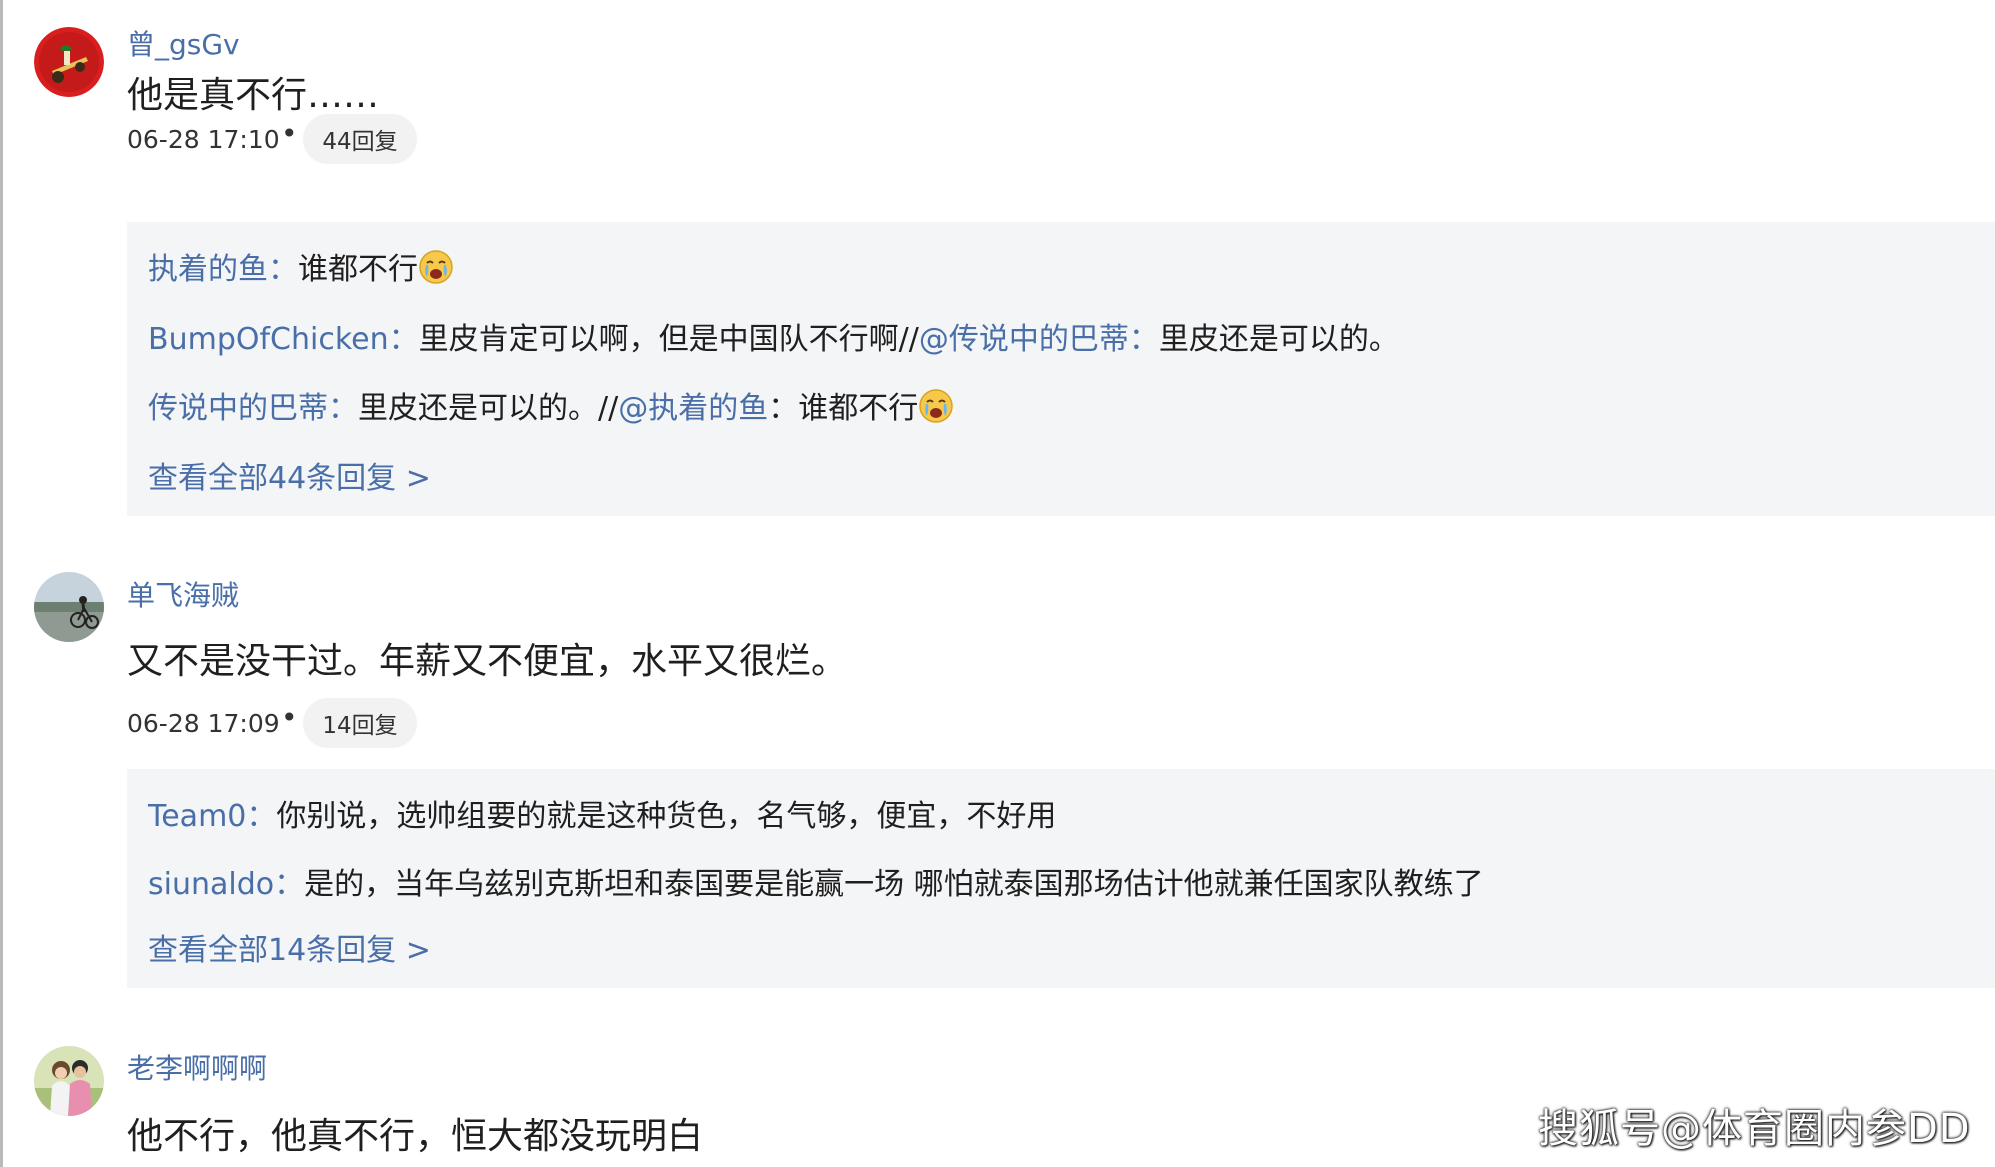  Describe the element at coordinates (415, 1136) in the screenshot. I see `comment-text: 他不行，他真不行，恒大都没玩明白` at that location.